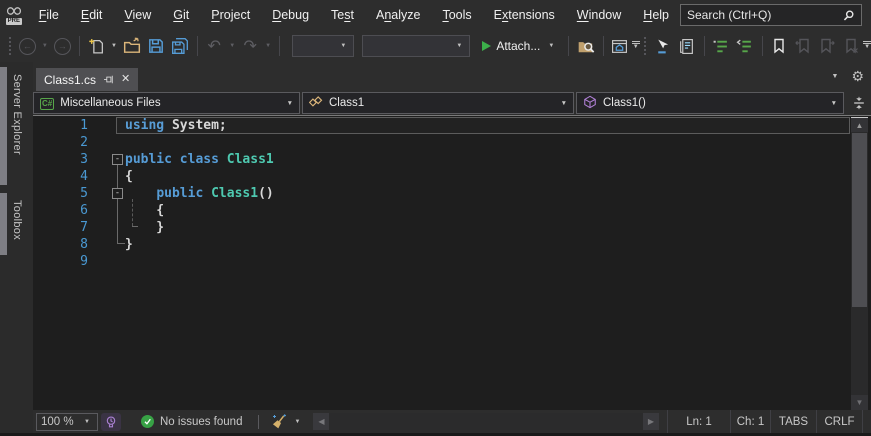 This screenshot has width=871, height=436. What do you see at coordinates (181, 15) in the screenshot?
I see `menu-git: Git` at bounding box center [181, 15].